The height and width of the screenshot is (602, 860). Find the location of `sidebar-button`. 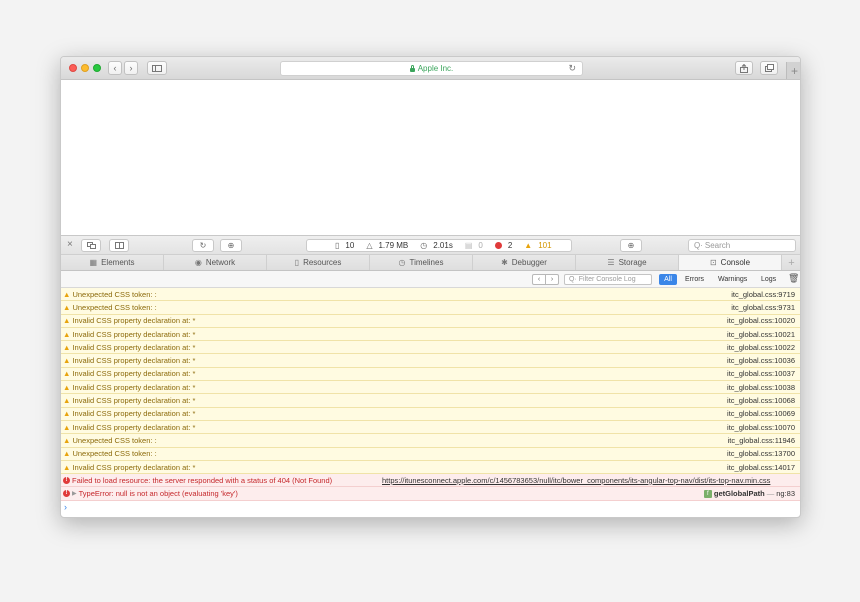

sidebar-button is located at coordinates (157, 68).